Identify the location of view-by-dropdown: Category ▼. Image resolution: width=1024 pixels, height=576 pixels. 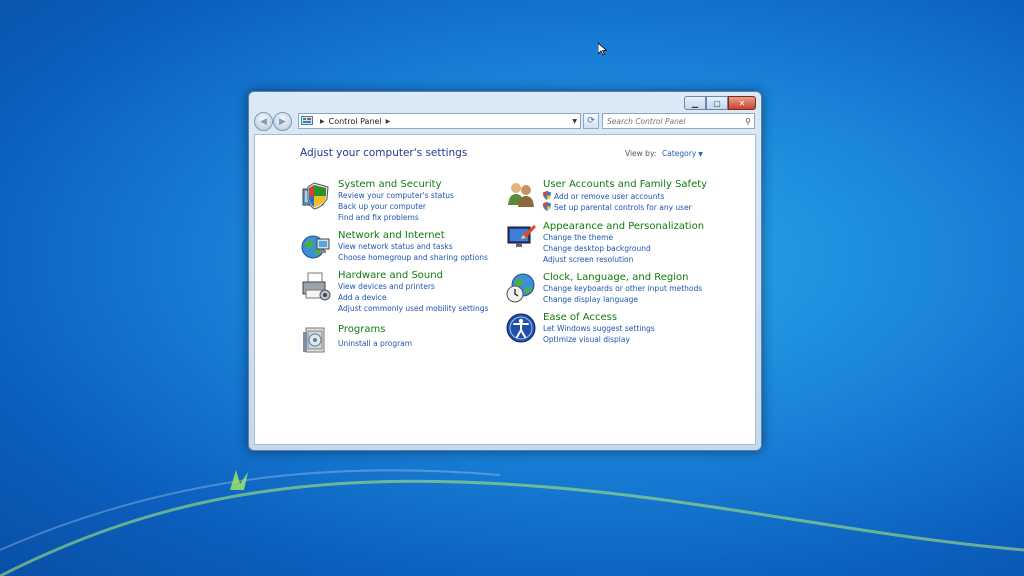
(682, 153).